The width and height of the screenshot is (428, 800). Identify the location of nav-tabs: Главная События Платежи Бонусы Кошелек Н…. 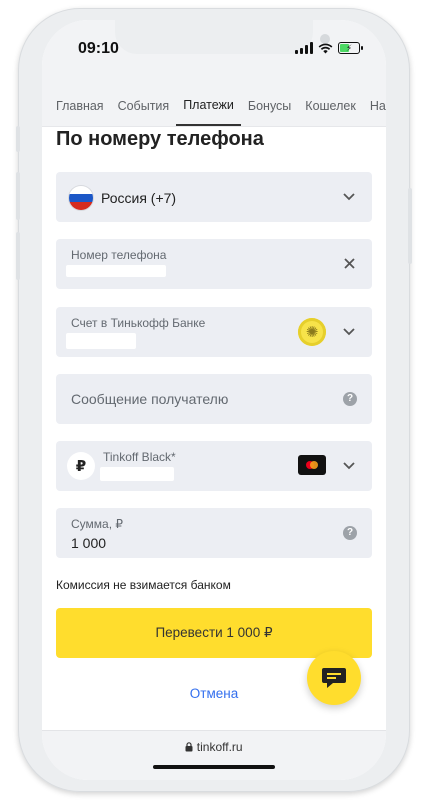
(214, 106).